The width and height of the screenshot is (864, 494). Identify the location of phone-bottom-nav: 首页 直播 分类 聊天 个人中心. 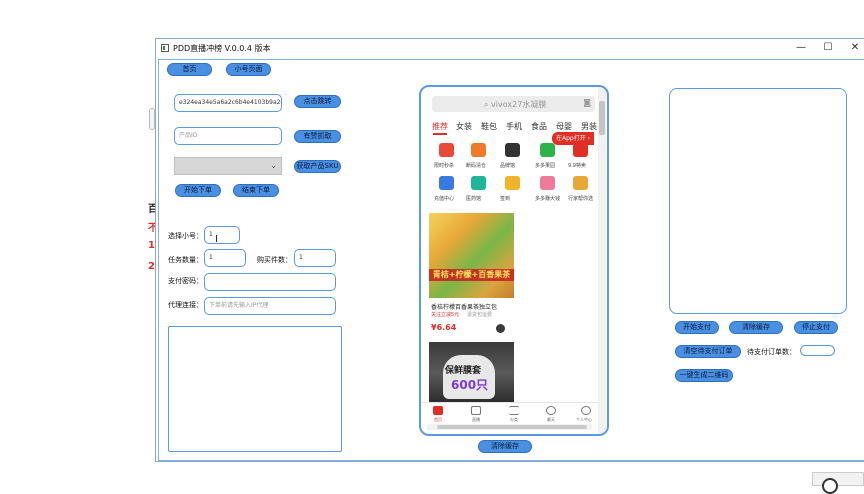
(509, 413).